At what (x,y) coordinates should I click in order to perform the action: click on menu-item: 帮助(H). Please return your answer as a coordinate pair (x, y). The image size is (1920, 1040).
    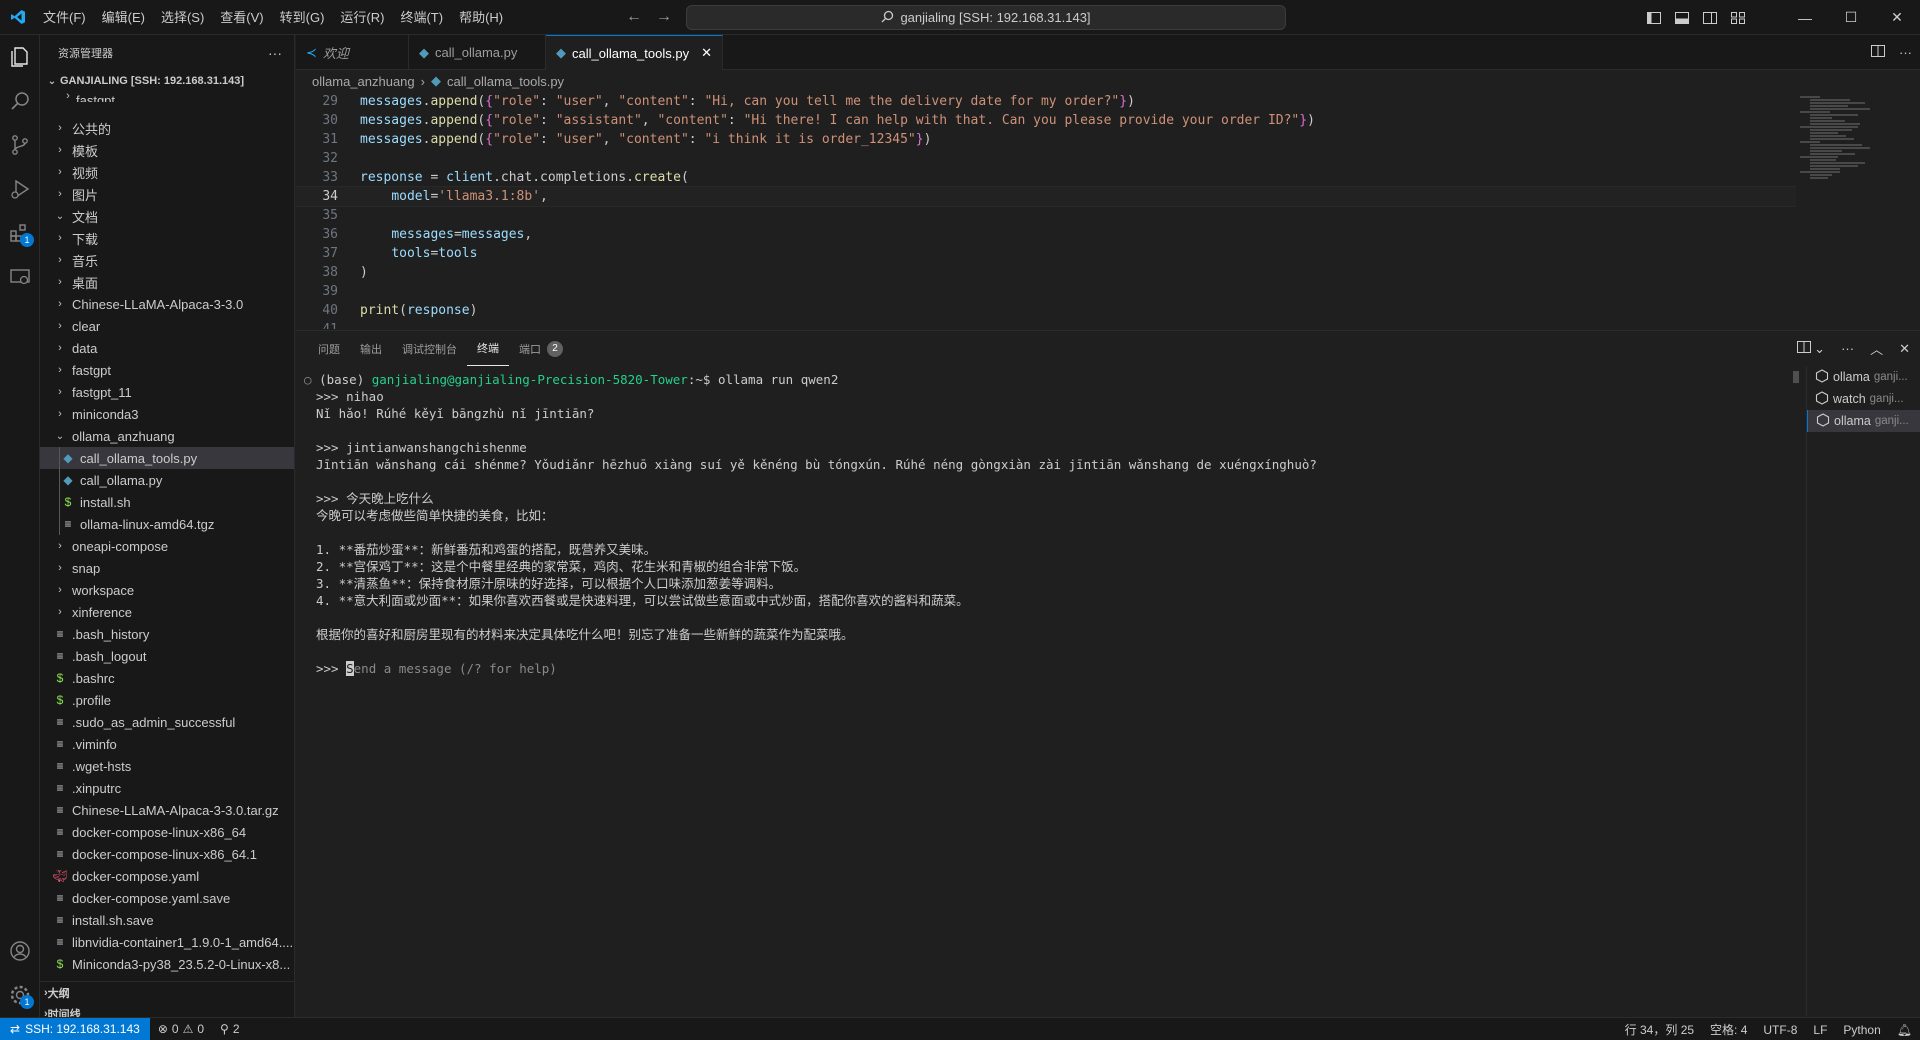
    Looking at the image, I should click on (481, 17).